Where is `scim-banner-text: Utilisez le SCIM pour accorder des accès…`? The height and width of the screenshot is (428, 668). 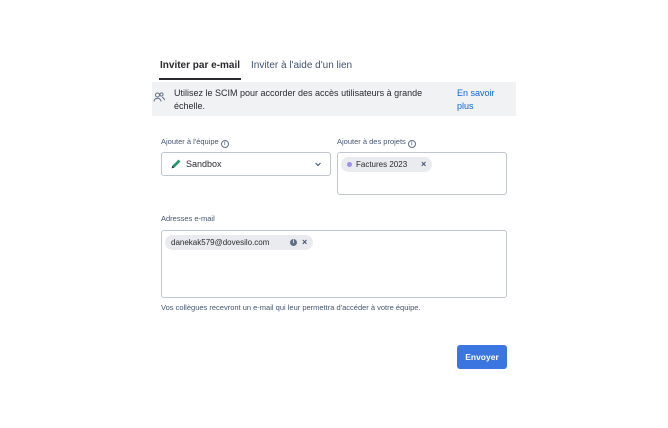 scim-banner-text: Utilisez le SCIM pour accorder des accès… is located at coordinates (298, 99).